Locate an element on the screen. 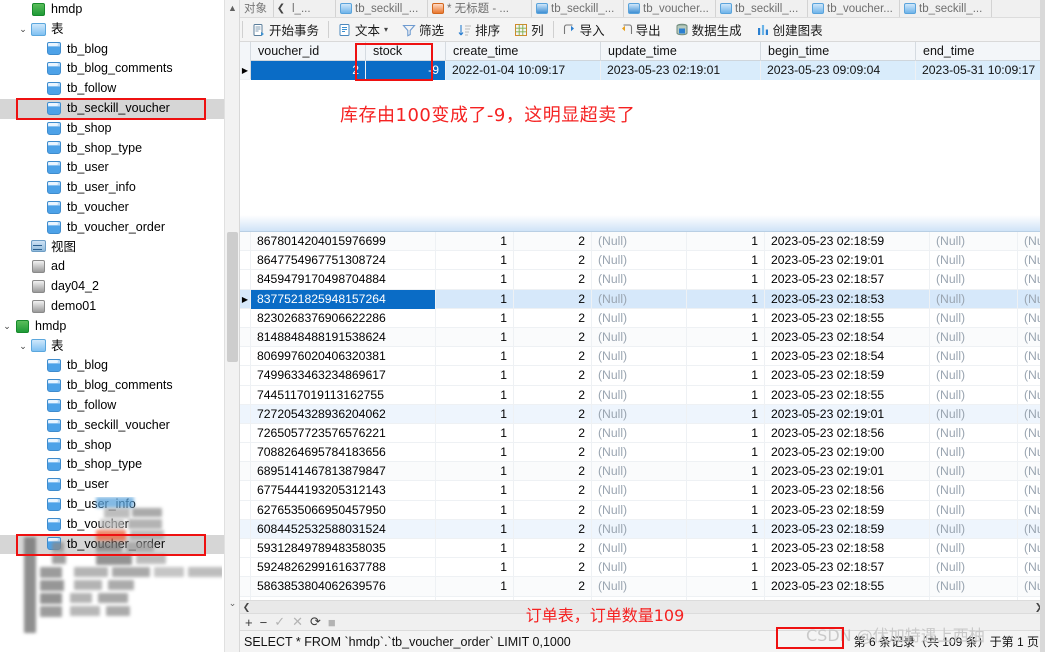 Image resolution: width=1045 pixels, height=652 pixels. cell-stock: -9 is located at coordinates (406, 71).